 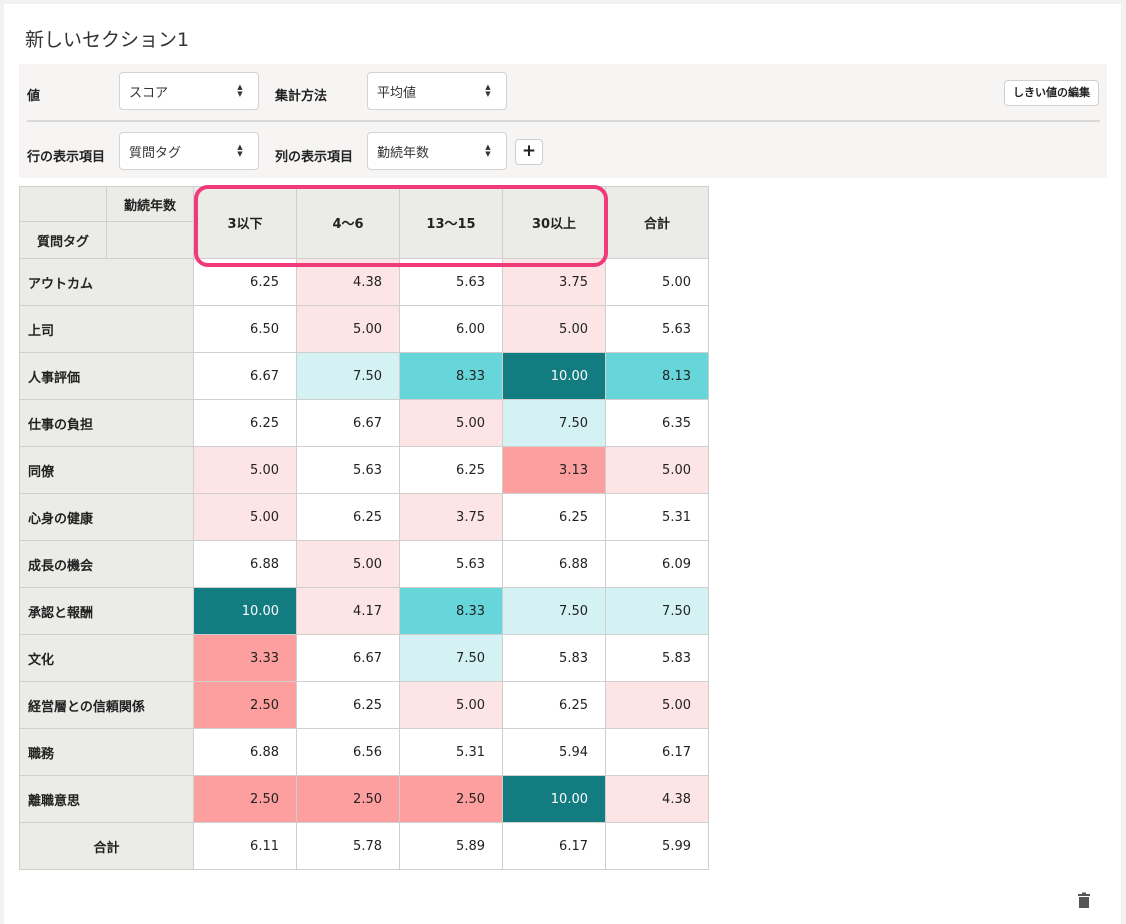 I want to click on corner-empty, so click(x=150, y=240).